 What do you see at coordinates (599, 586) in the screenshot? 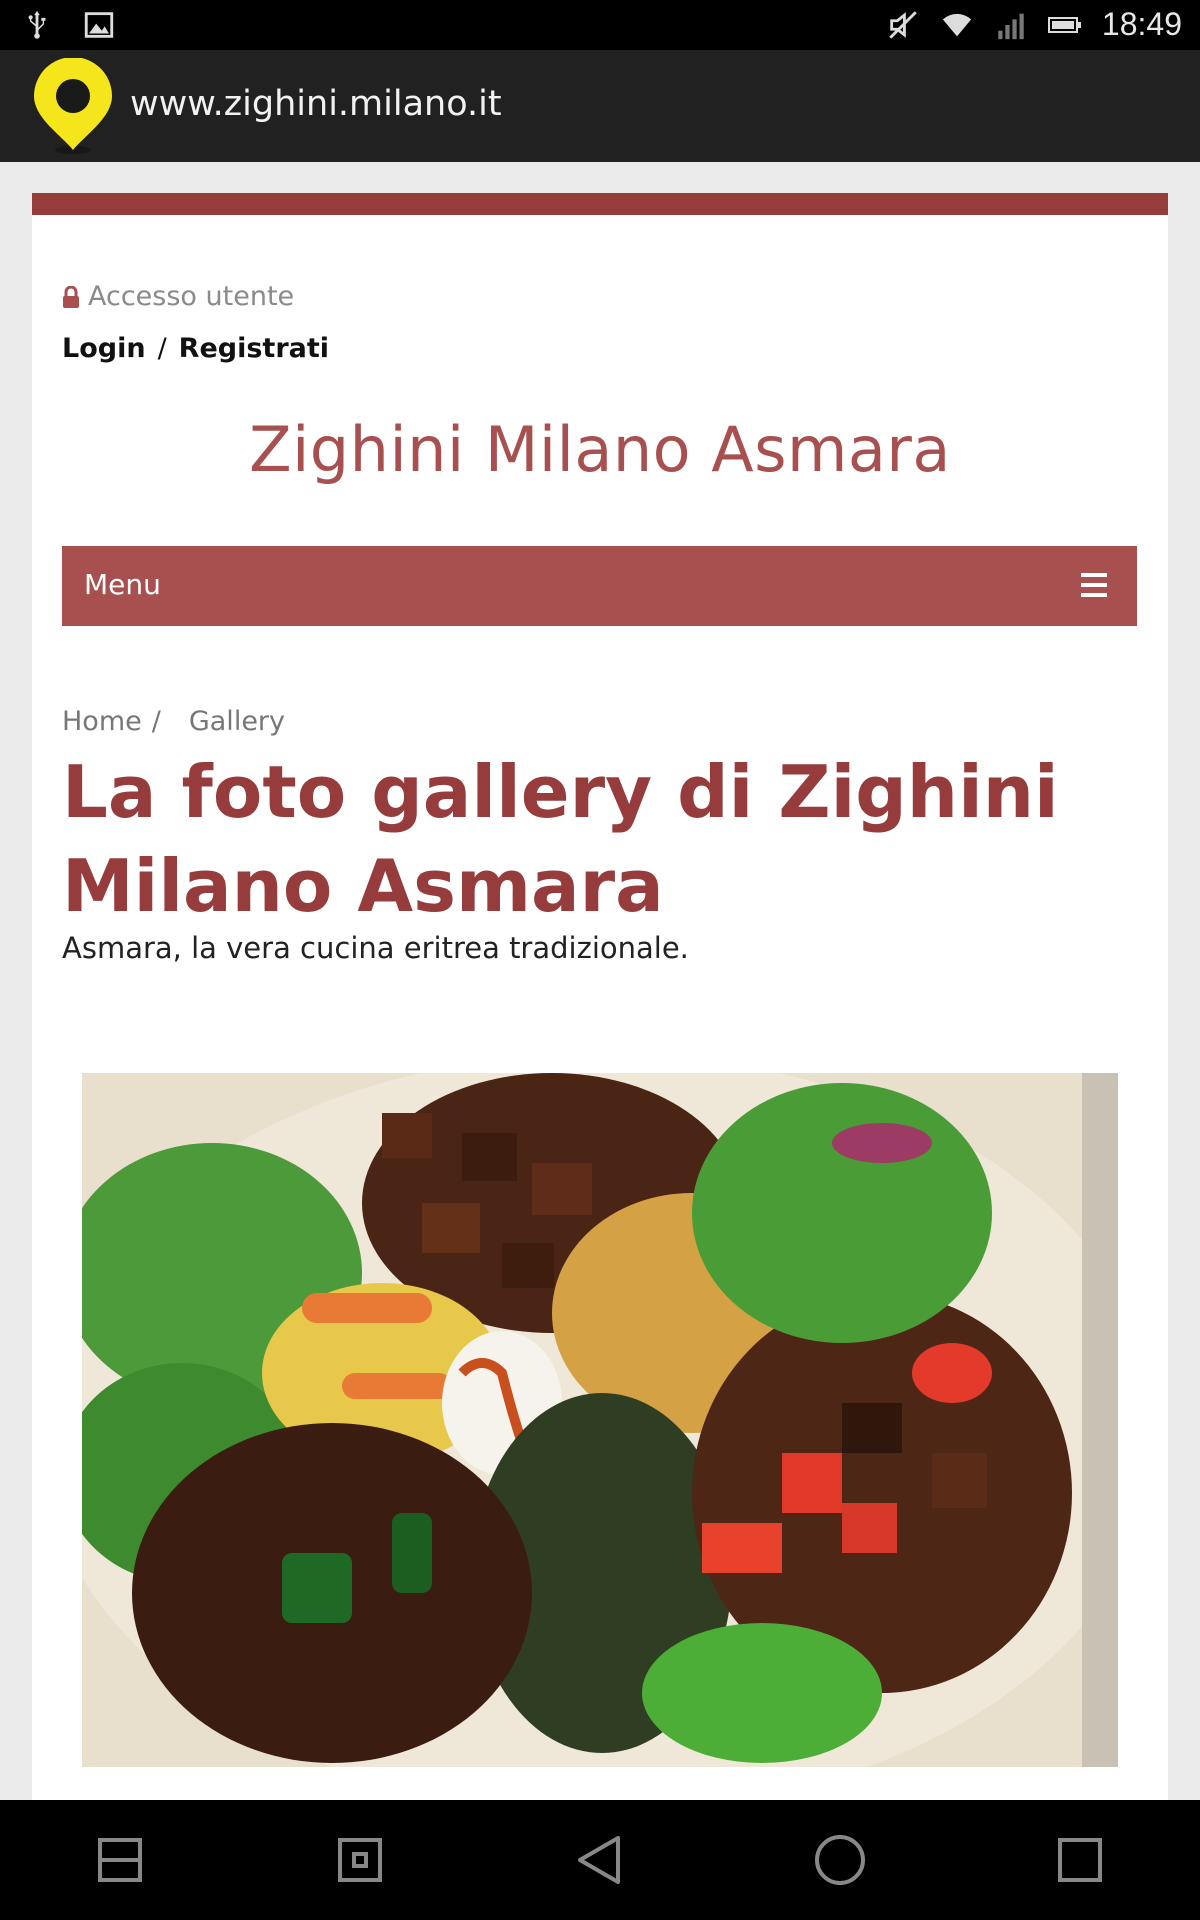
I see `menu-toggle-bar: Menu` at bounding box center [599, 586].